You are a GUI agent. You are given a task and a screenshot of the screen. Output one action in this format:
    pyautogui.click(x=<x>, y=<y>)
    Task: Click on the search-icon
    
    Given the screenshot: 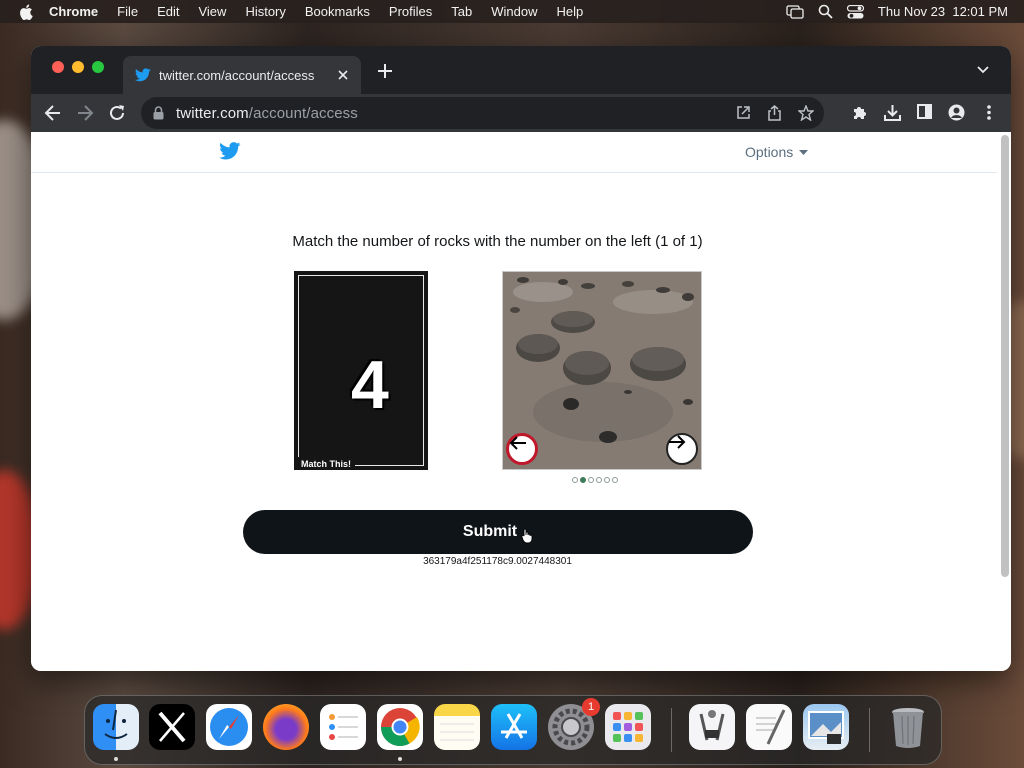 What is the action you would take?
    pyautogui.click(x=825, y=11)
    